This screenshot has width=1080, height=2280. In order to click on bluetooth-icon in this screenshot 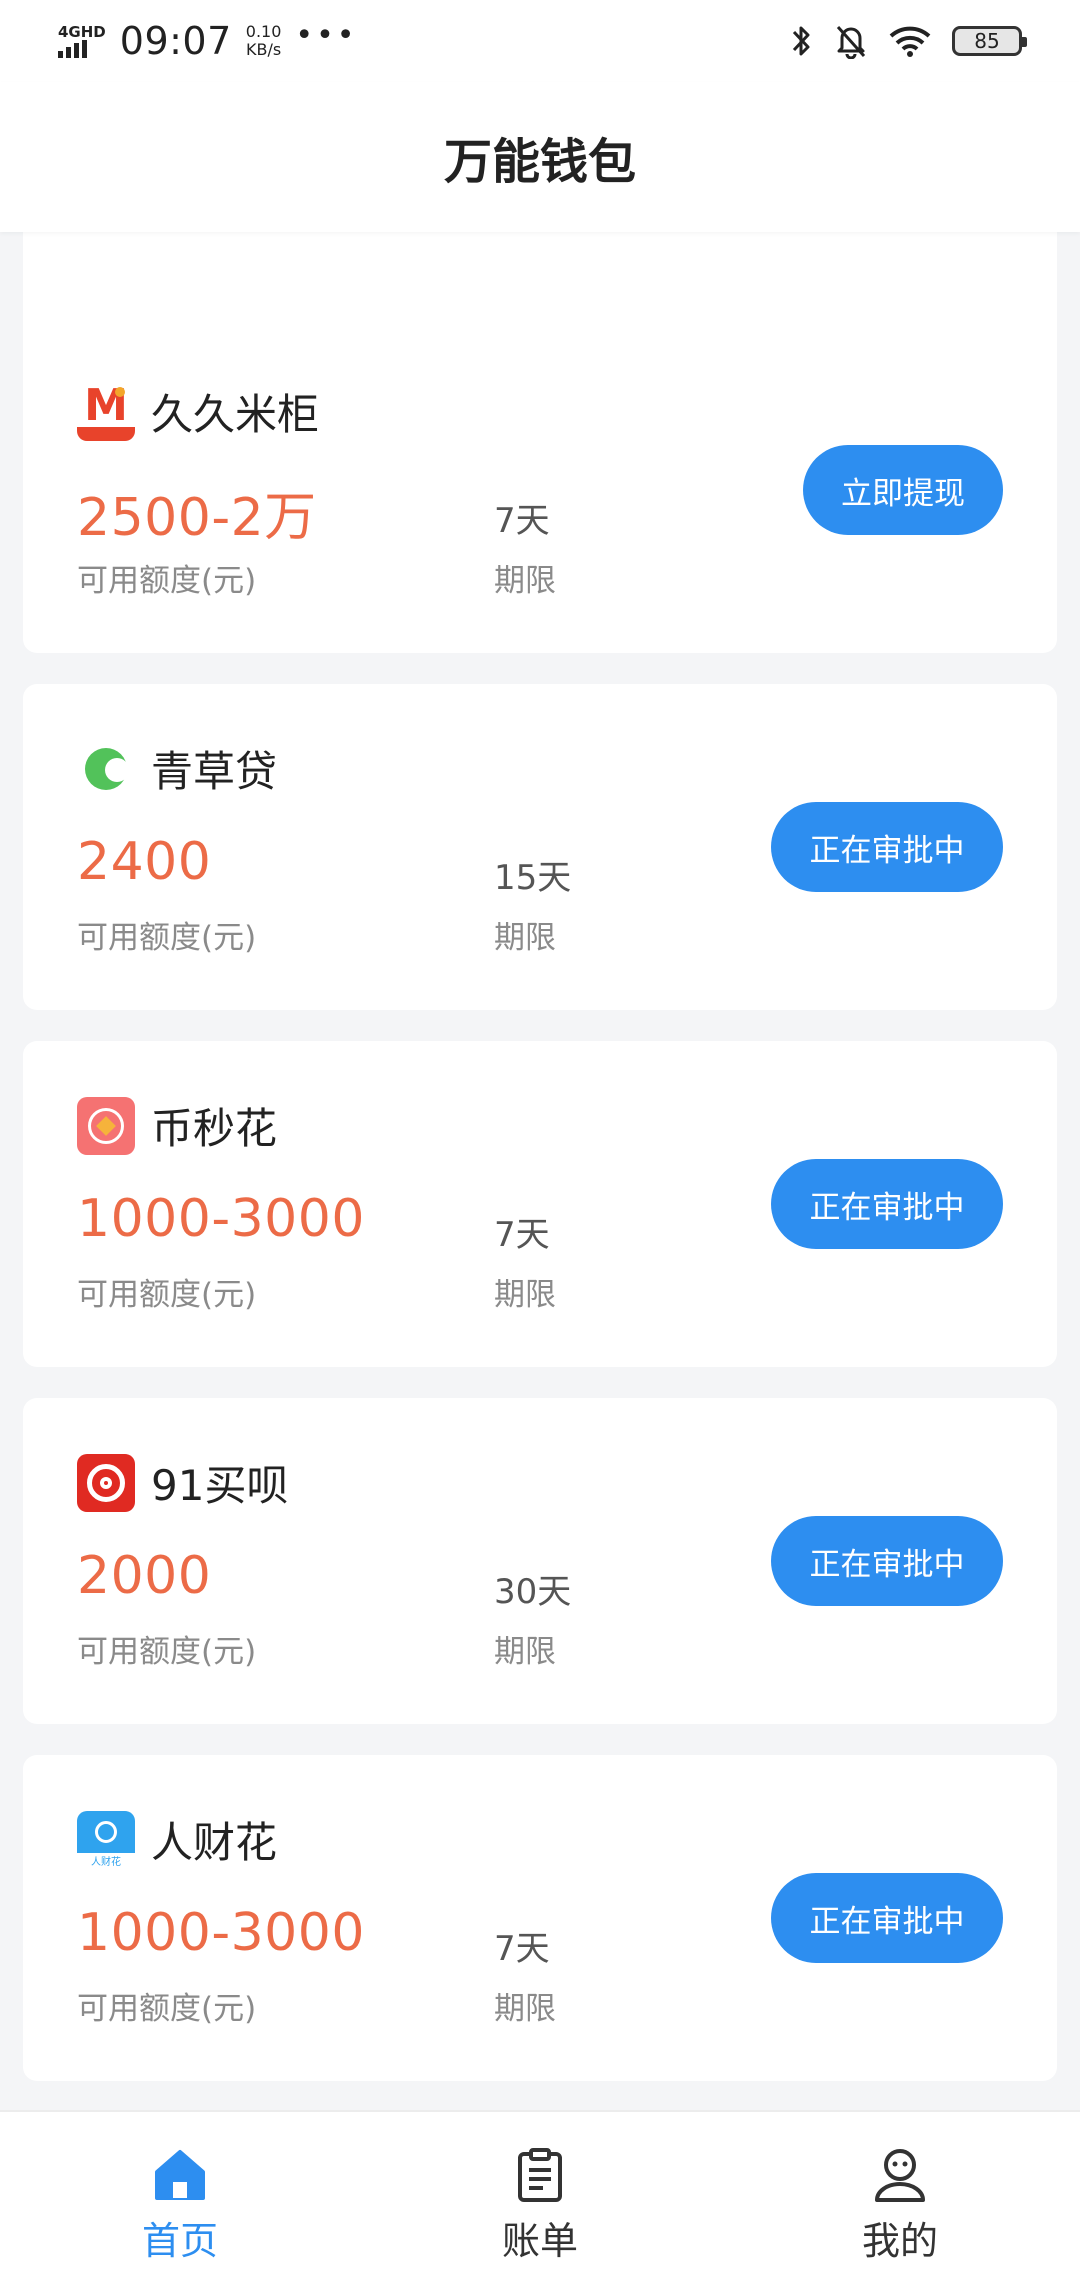, I will do `click(801, 41)`.